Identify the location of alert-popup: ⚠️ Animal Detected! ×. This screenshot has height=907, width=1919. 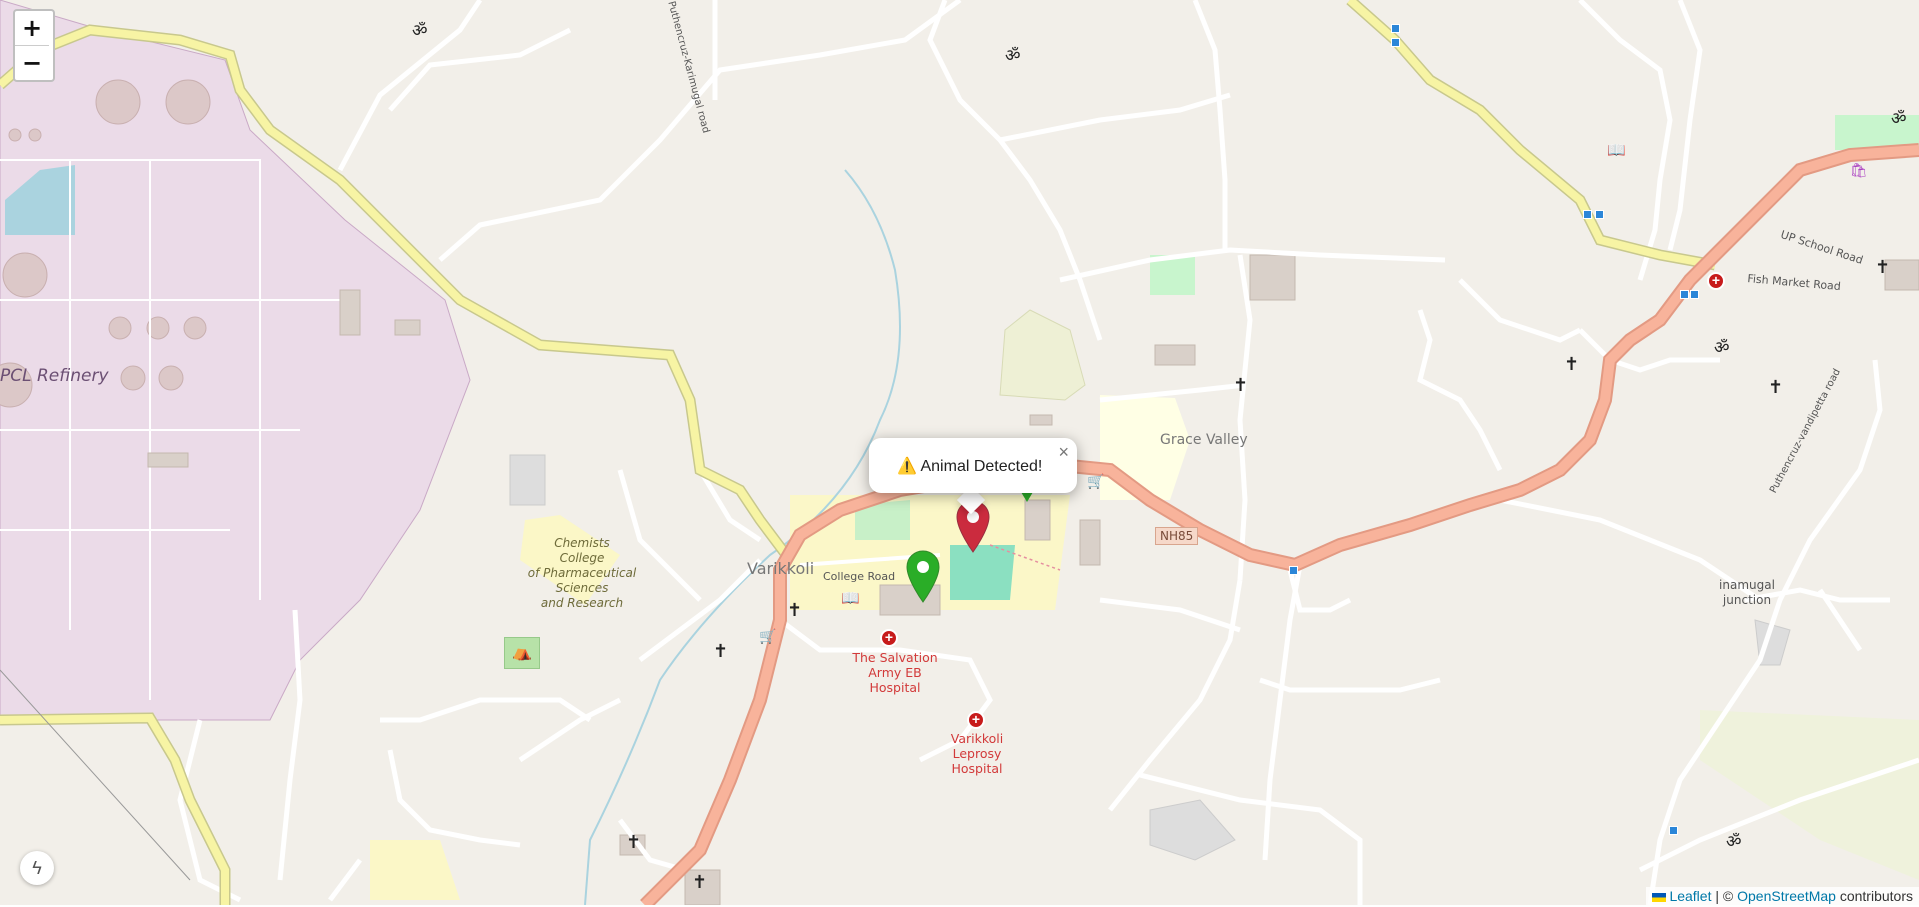
(973, 465).